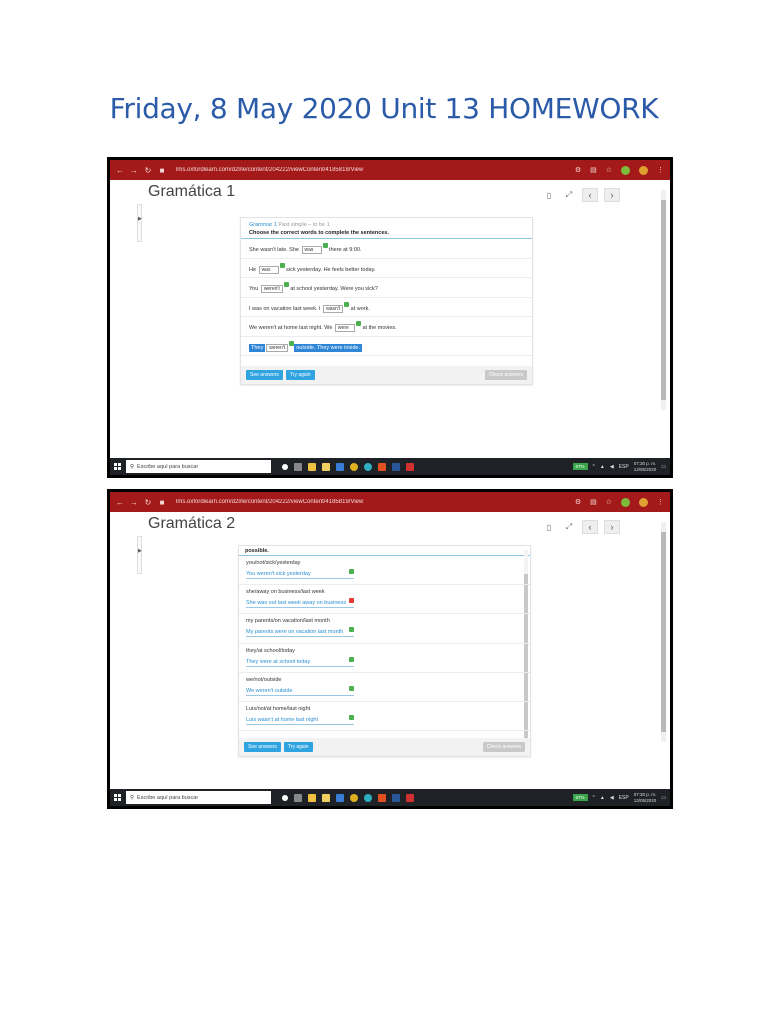 This screenshot has width=768, height=1024. What do you see at coordinates (300, 692) in the screenshot?
I see `answer-input: We weren't outside` at bounding box center [300, 692].